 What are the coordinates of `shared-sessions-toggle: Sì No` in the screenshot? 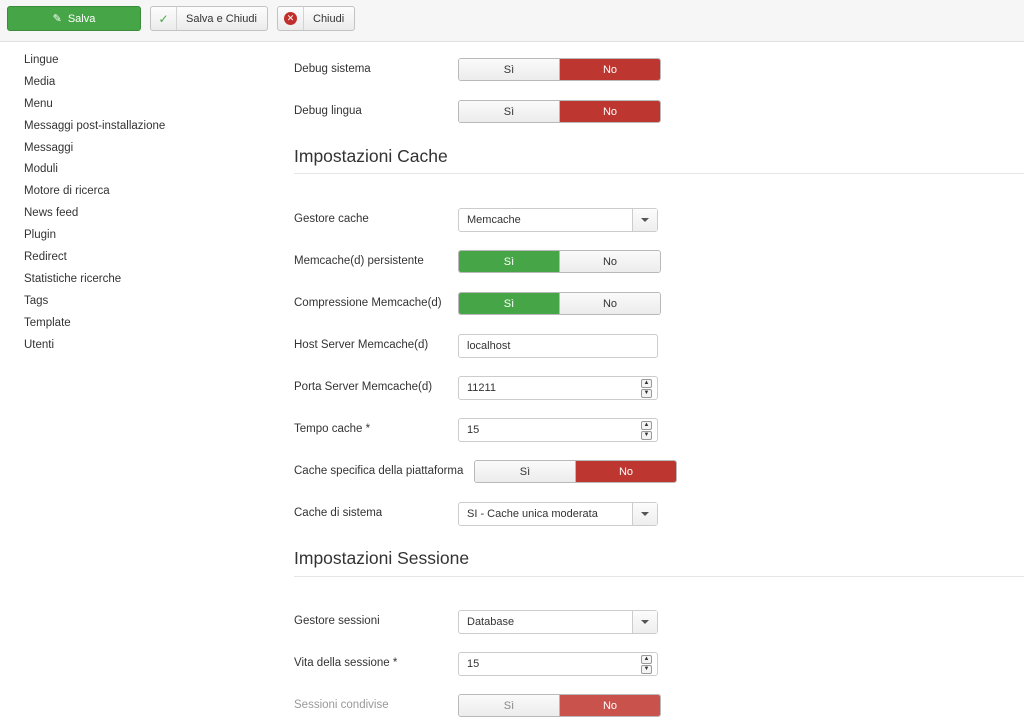 It's located at (559, 705).